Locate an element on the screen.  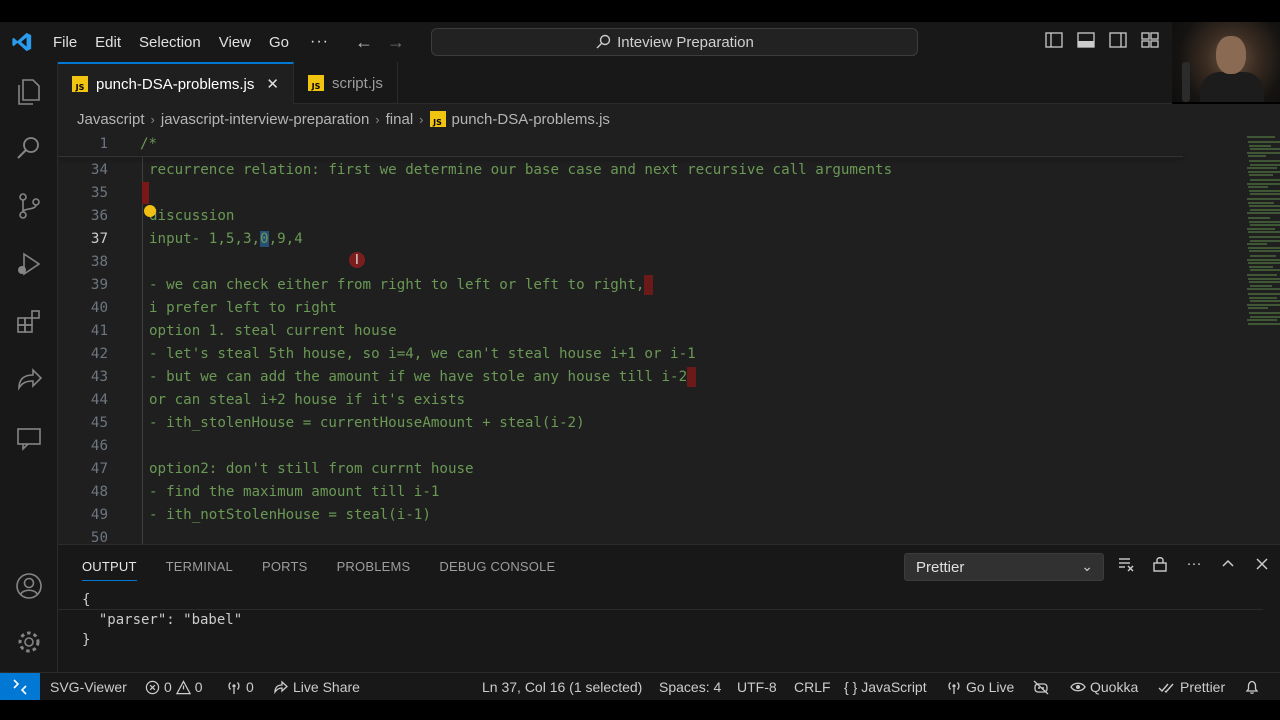
close-panel-icon is located at coordinates (1262, 566).